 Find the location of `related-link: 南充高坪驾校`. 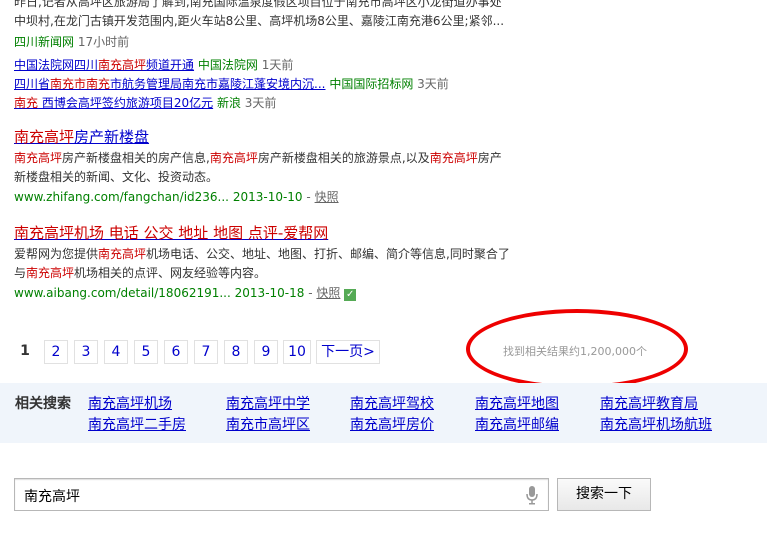

related-link: 南充高坪驾校 is located at coordinates (392, 403).